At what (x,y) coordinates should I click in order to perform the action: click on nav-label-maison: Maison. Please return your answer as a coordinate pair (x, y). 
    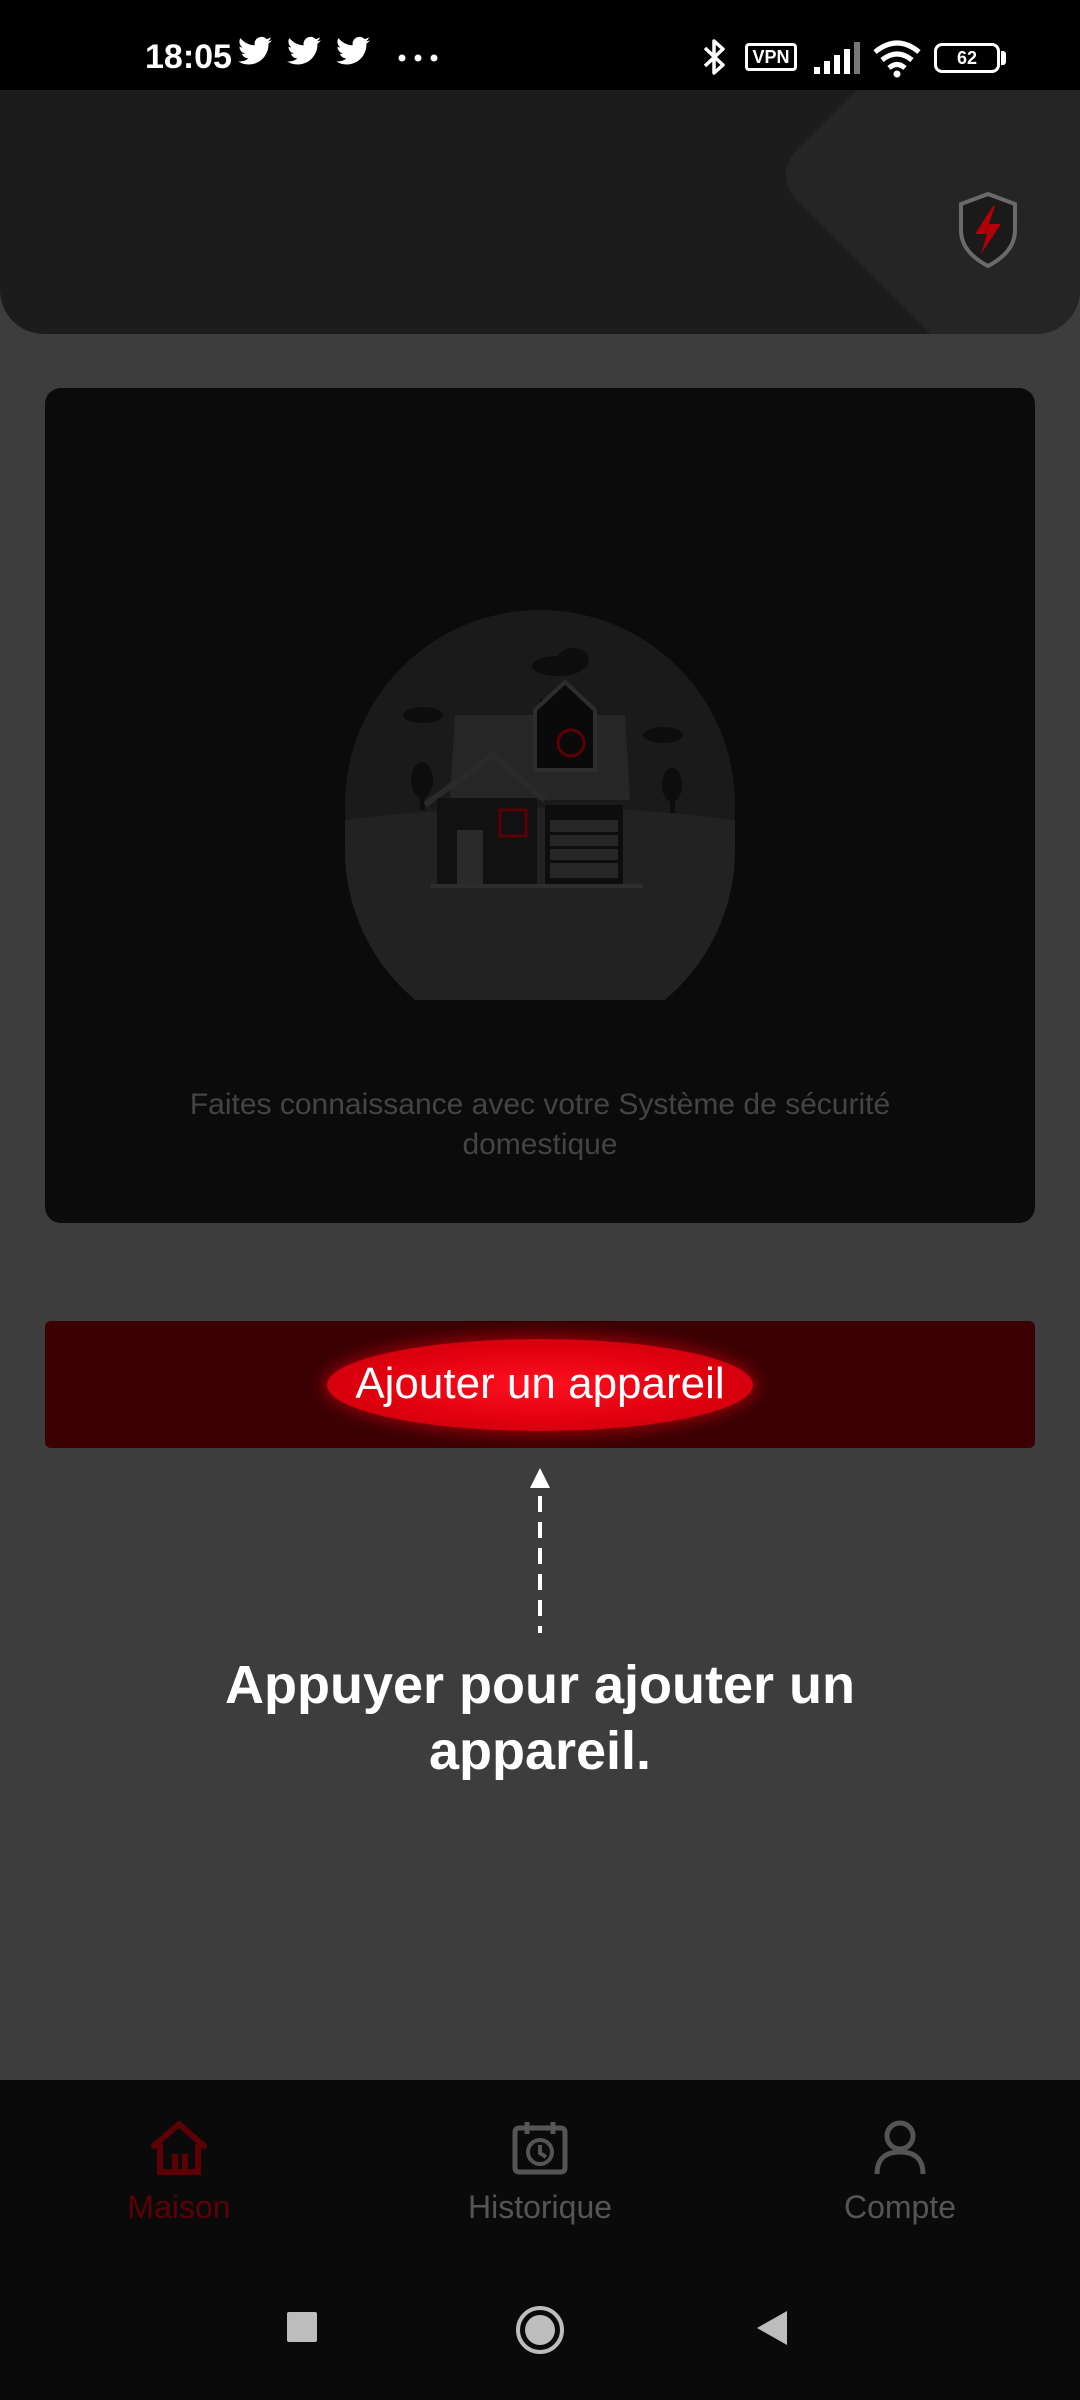
    Looking at the image, I should click on (179, 2207).